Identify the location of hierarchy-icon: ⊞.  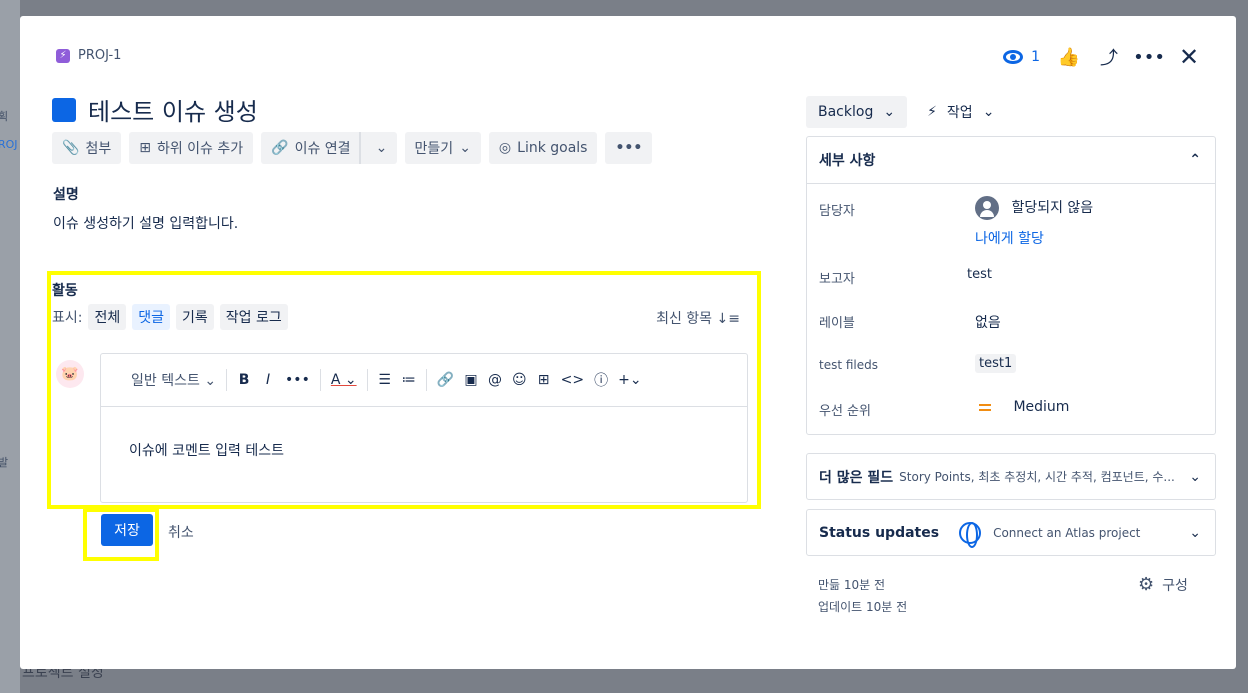
(145, 148).